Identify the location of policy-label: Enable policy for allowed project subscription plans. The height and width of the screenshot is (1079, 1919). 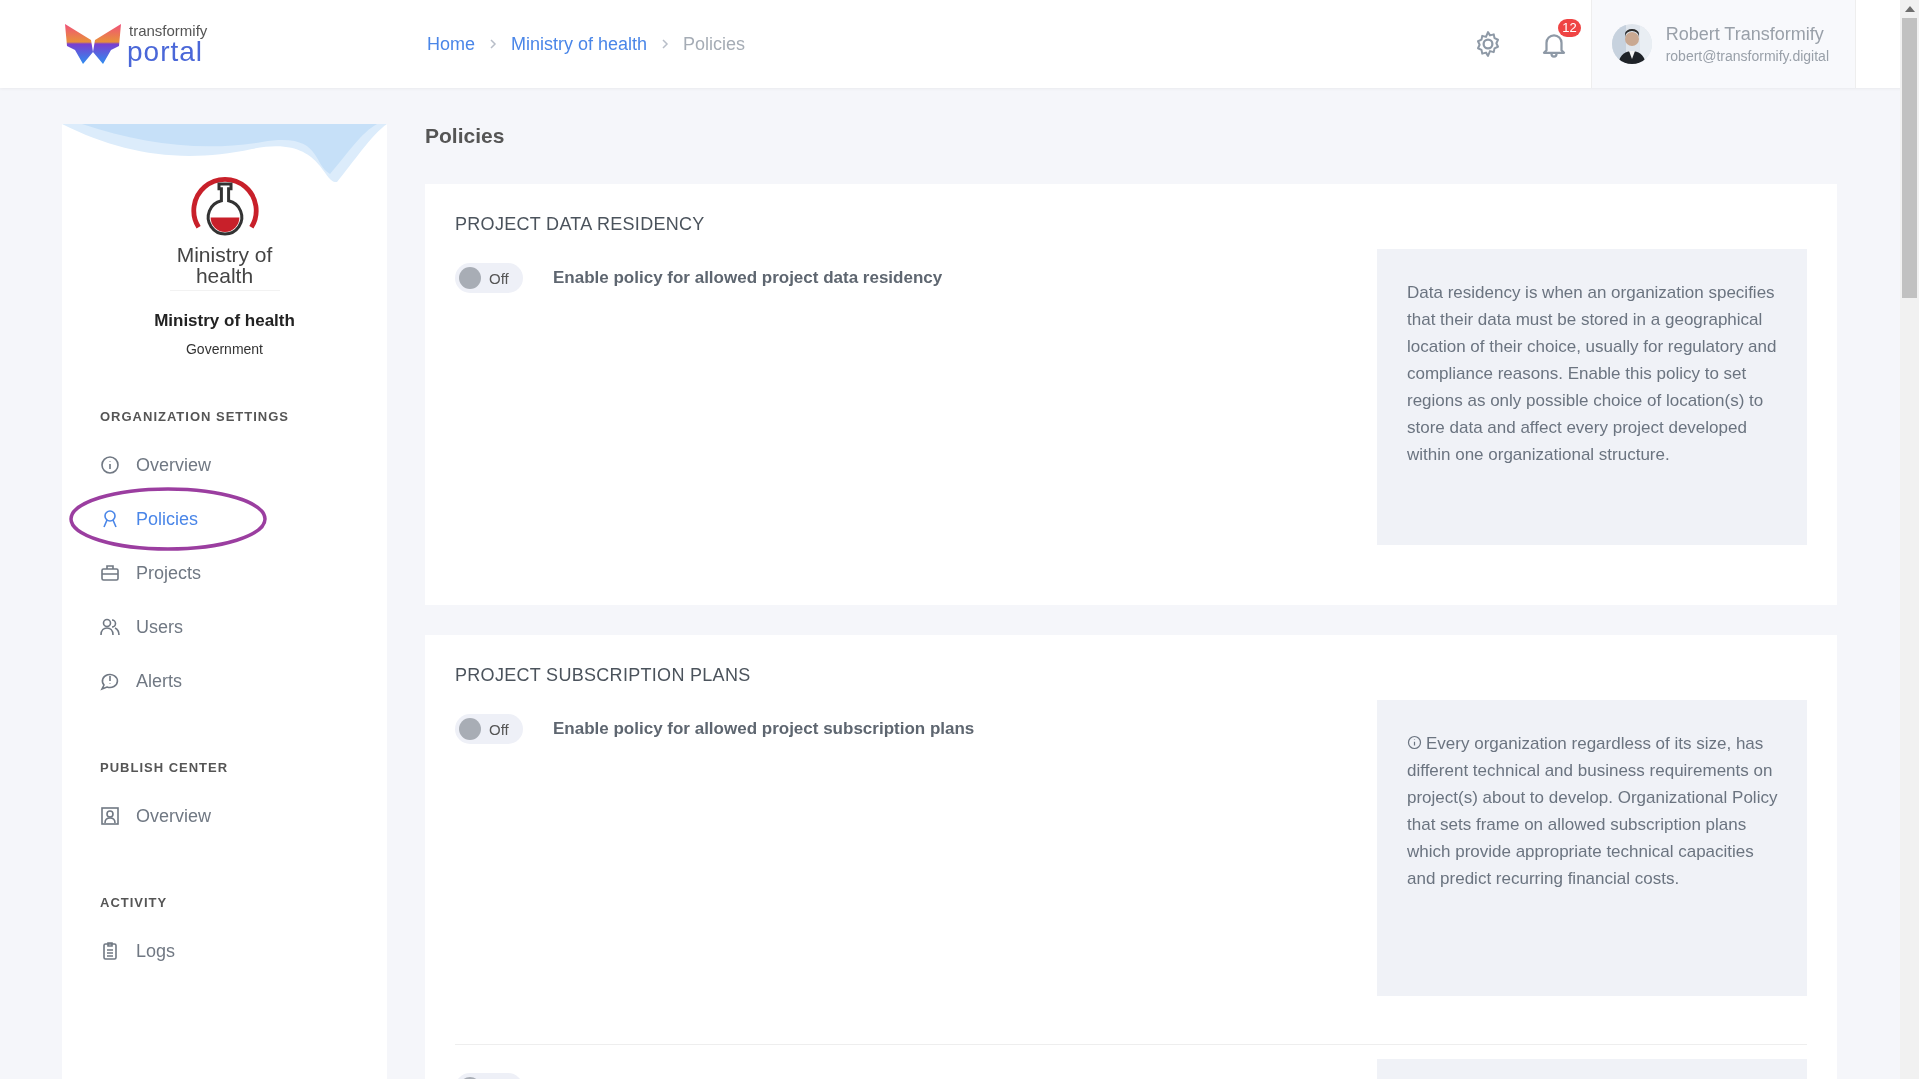
(764, 729).